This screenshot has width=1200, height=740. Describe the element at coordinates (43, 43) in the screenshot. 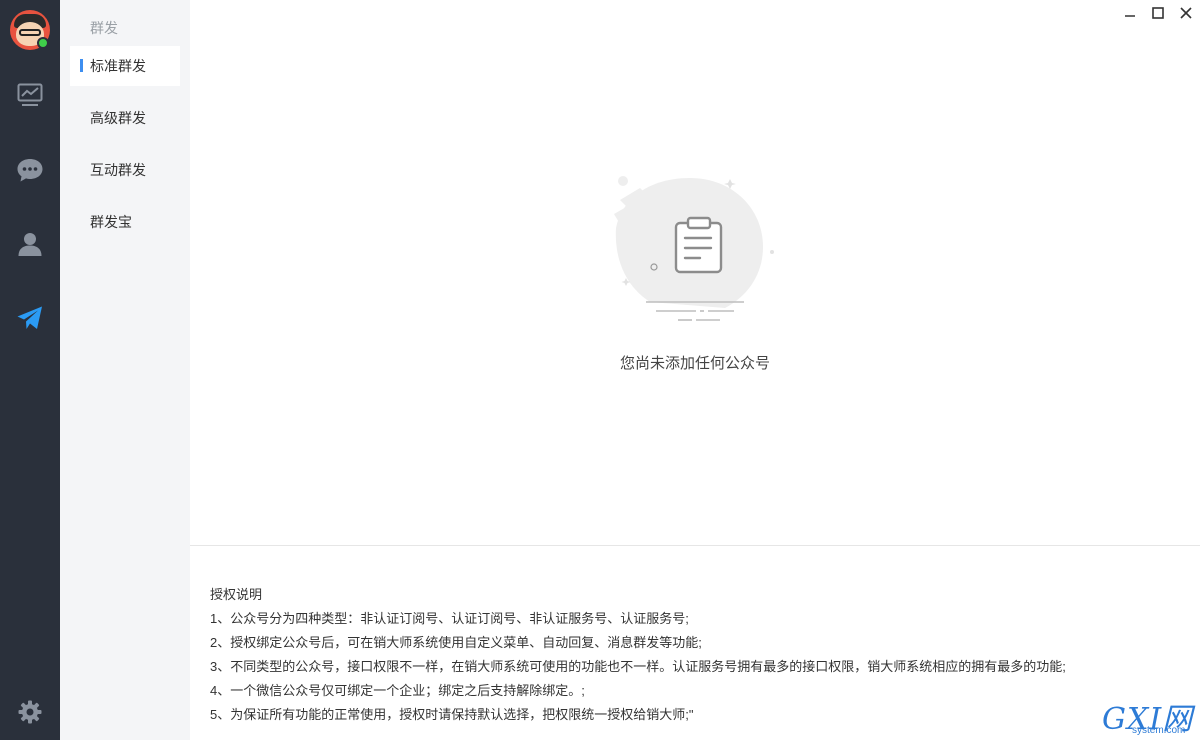

I see `online-status-dot` at that location.